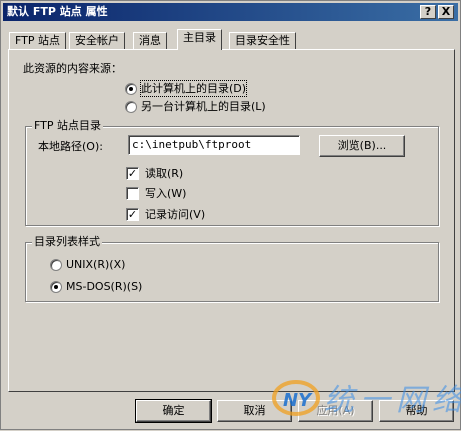 The image size is (461, 431). Describe the element at coordinates (335, 411) in the screenshot. I see `apply-button: 应用(A)` at that location.